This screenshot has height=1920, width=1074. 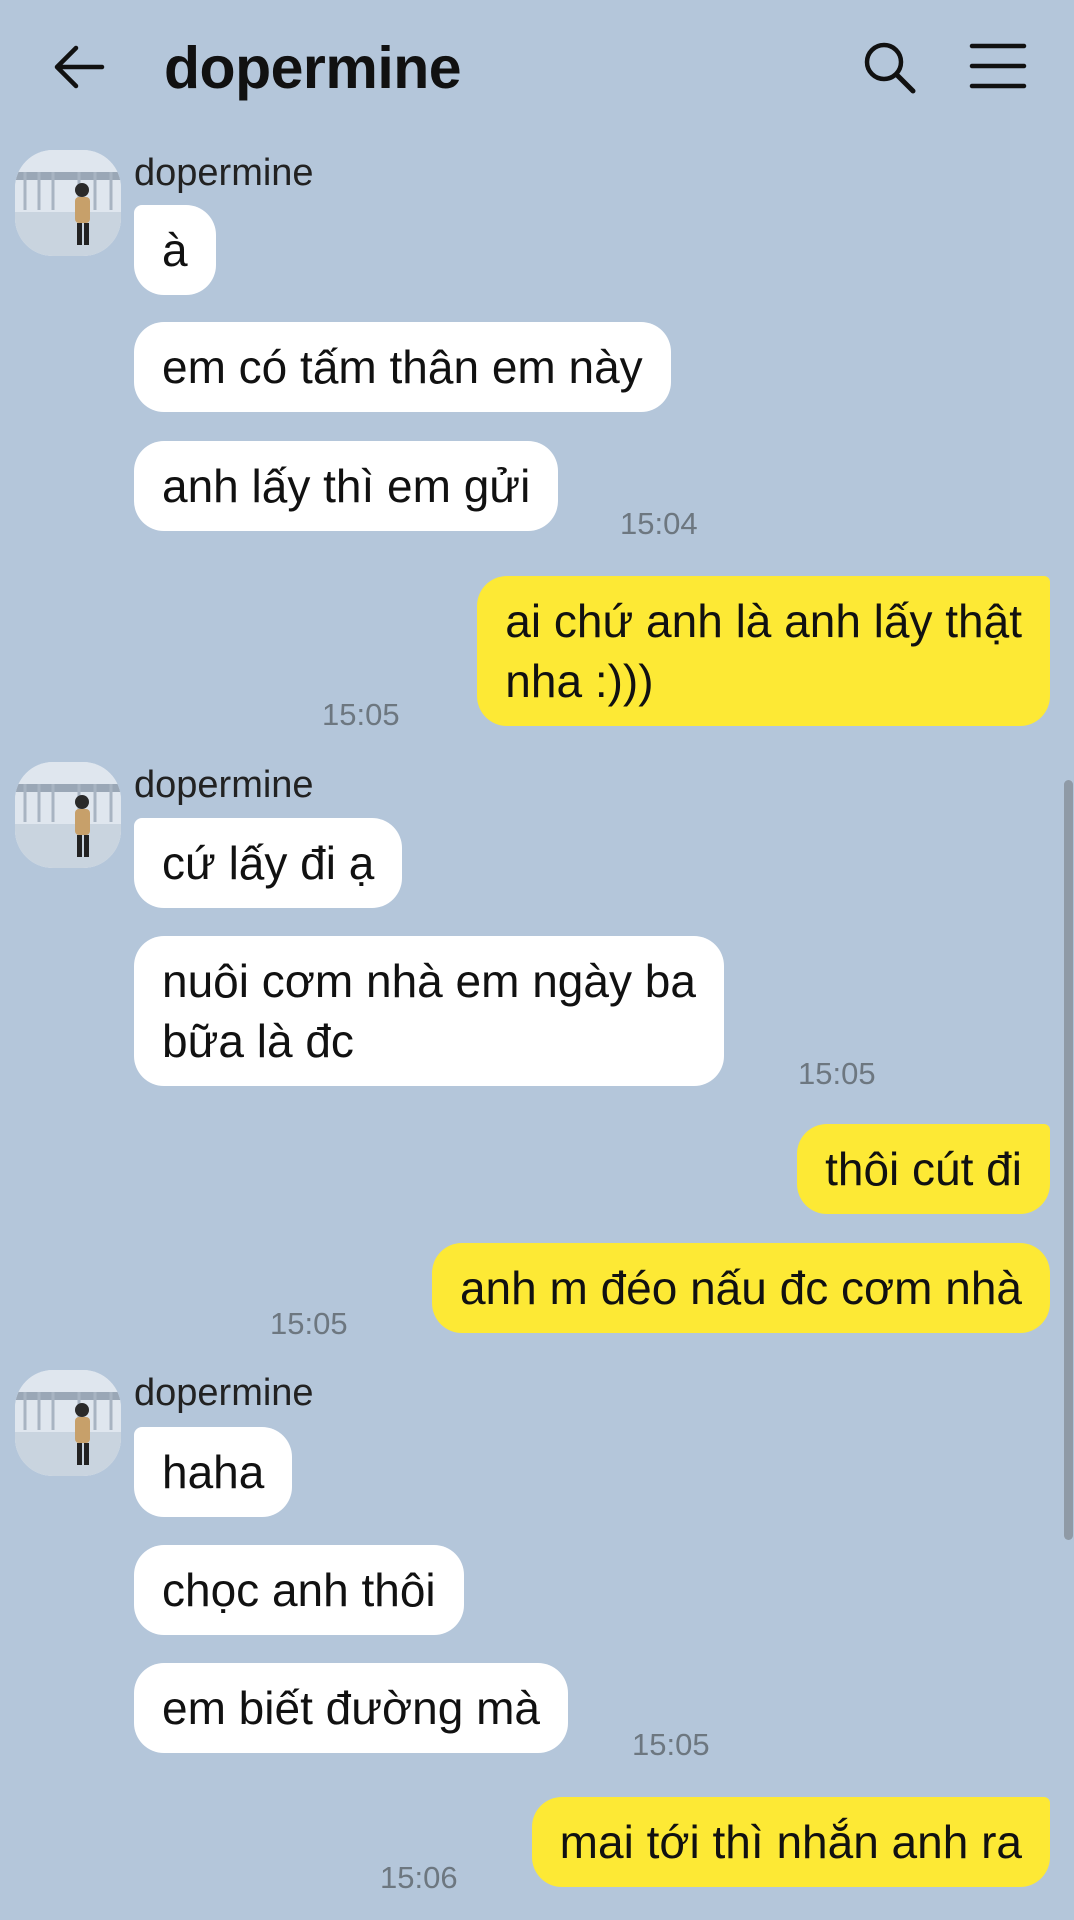 I want to click on message-timestamp: 15:06, so click(x=419, y=1877).